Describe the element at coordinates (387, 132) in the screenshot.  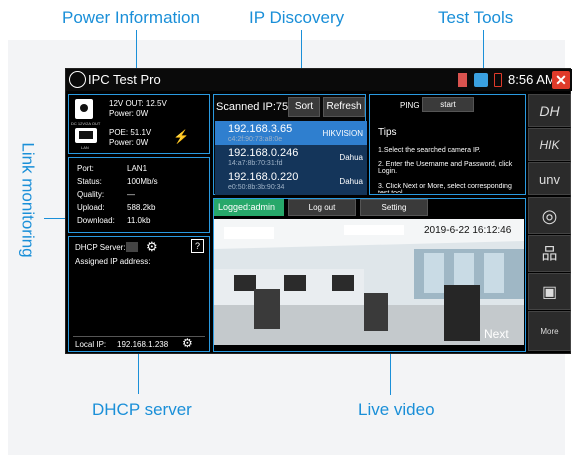
I see `tips-title: Tips` at that location.